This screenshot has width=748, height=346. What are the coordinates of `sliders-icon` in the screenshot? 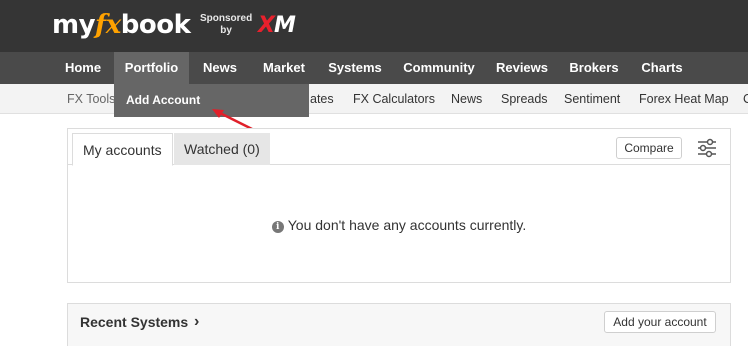 It's located at (707, 148).